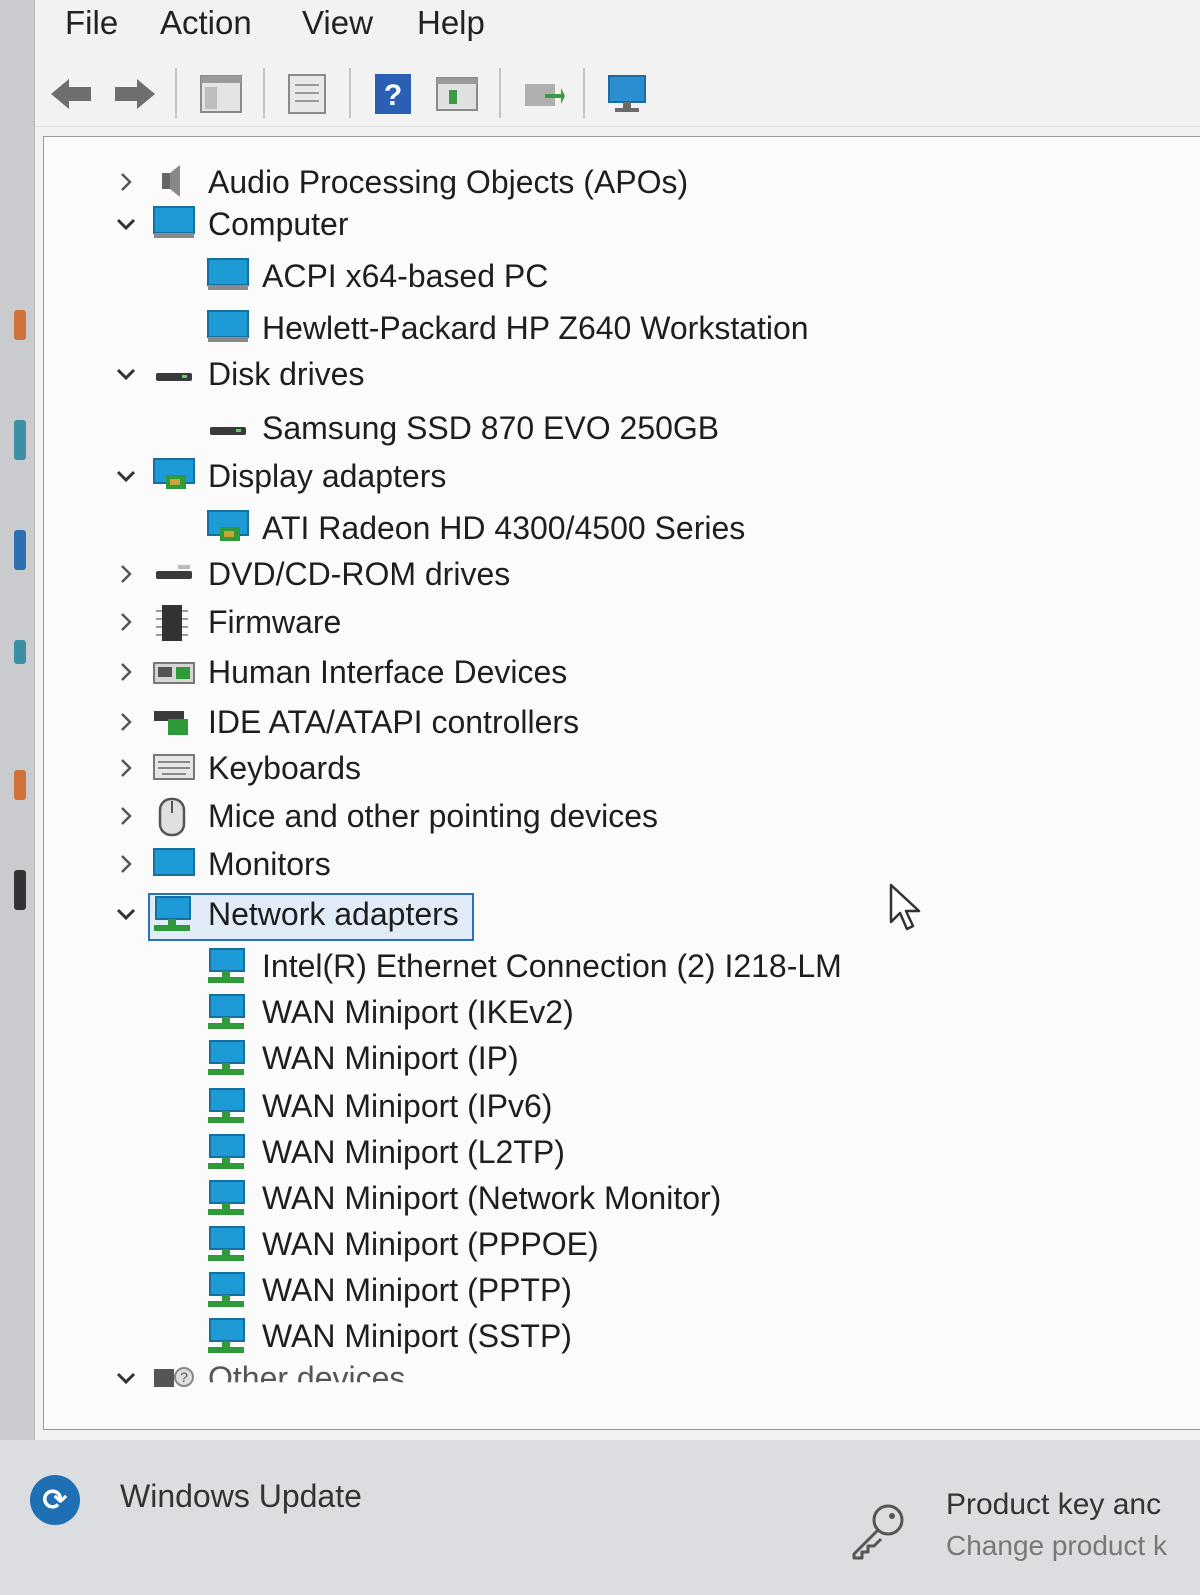  I want to click on tree-item-label: Other devices, so click(307, 1378).